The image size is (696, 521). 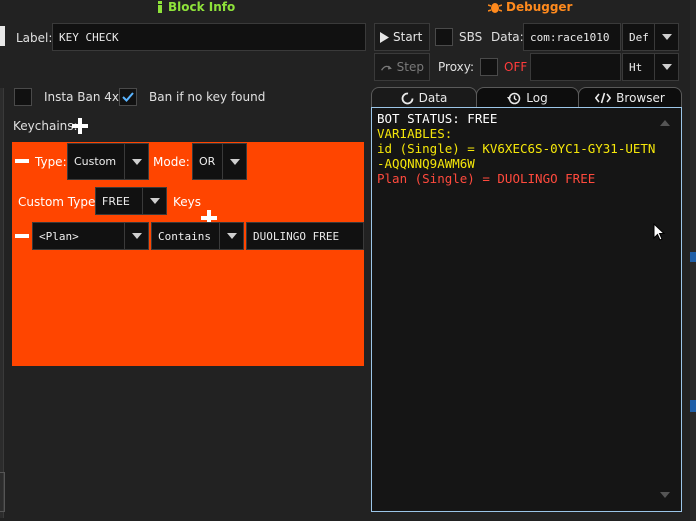 What do you see at coordinates (171, 162) in the screenshot?
I see `mode-label: Mode:` at bounding box center [171, 162].